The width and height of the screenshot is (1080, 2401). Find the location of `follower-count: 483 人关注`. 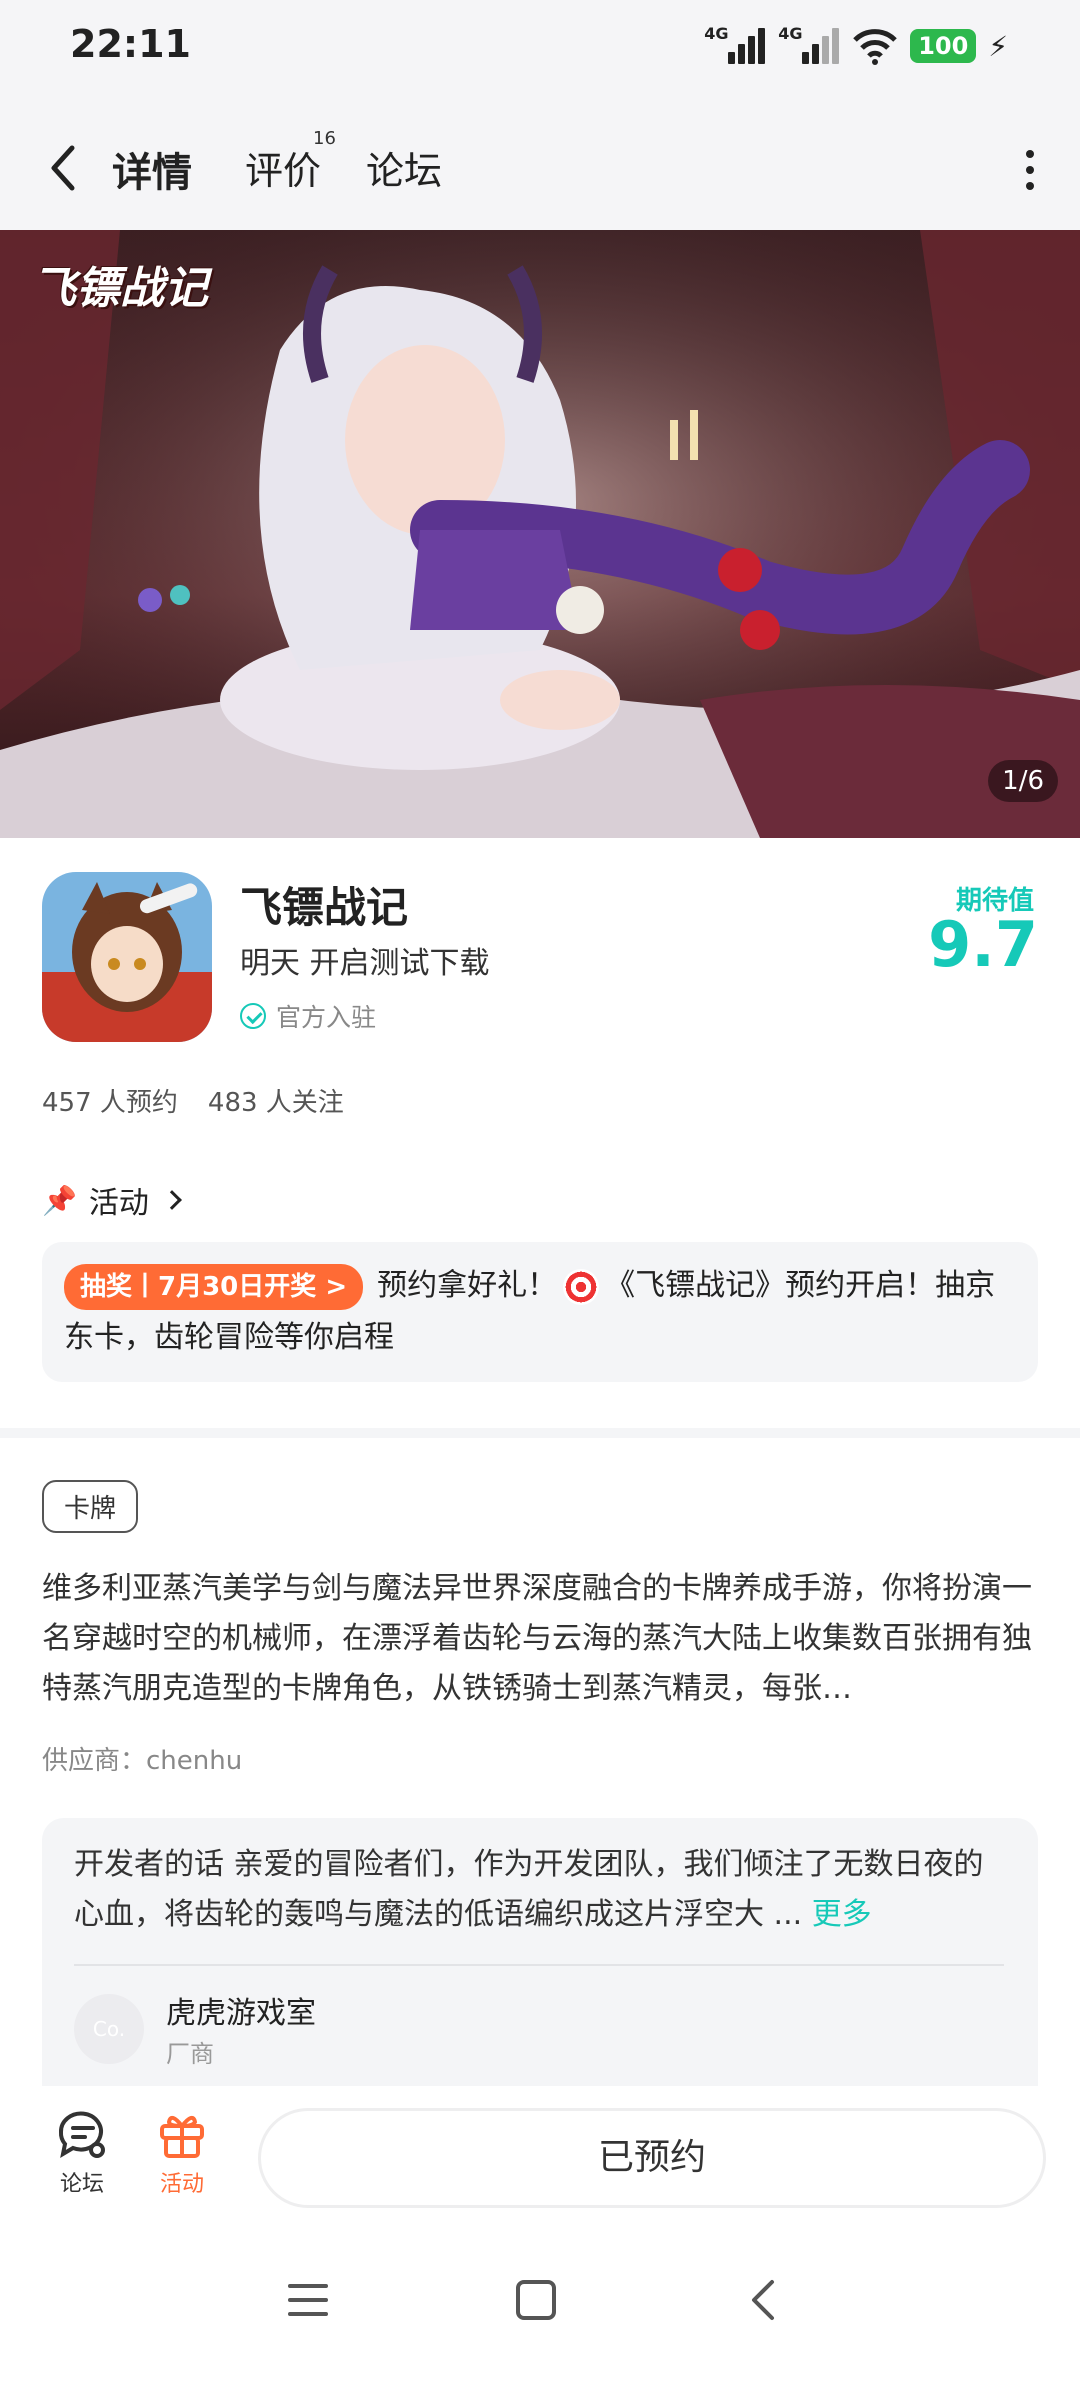

follower-count: 483 人关注 is located at coordinates (275, 1103).